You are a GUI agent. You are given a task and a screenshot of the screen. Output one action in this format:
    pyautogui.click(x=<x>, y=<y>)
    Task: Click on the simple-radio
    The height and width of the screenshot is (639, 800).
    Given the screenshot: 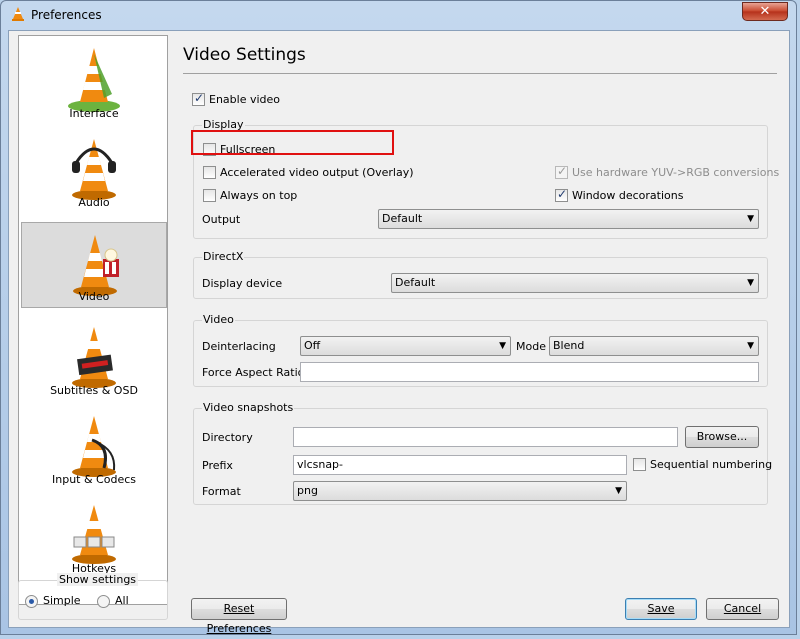 What is the action you would take?
    pyautogui.click(x=31, y=601)
    